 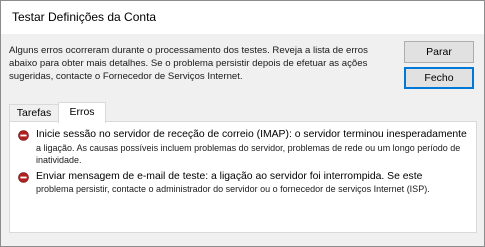 I want to click on tab-errors: Erros, so click(x=82, y=112).